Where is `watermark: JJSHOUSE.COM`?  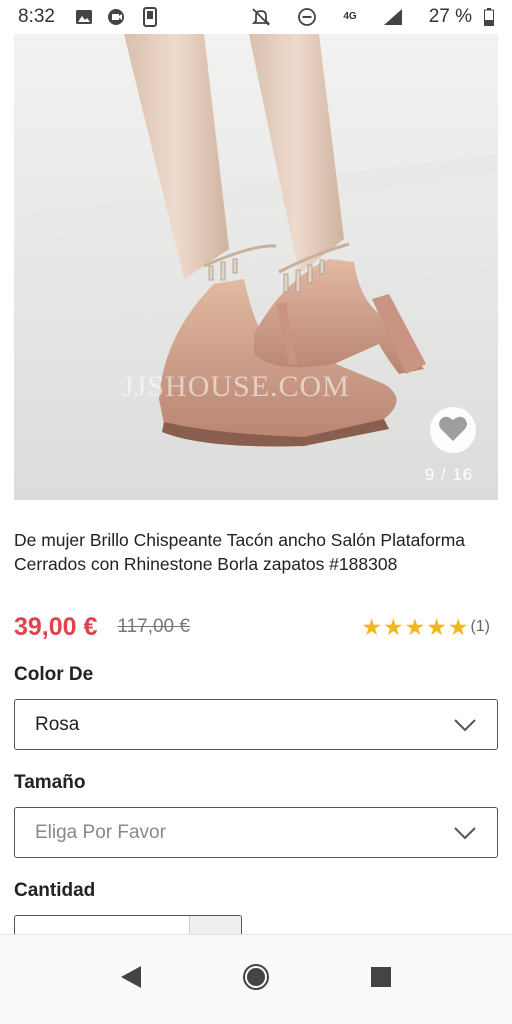
watermark: JJSHOUSE.COM is located at coordinates (236, 386).